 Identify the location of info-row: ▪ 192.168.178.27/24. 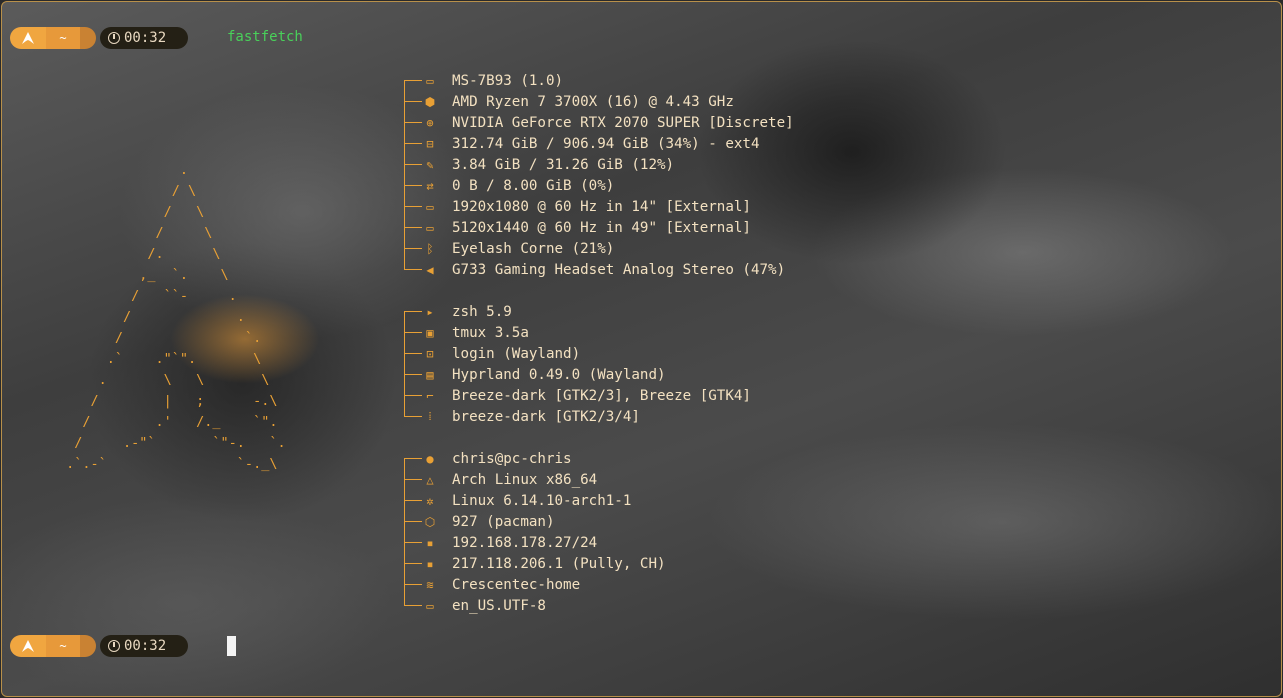
(610, 542).